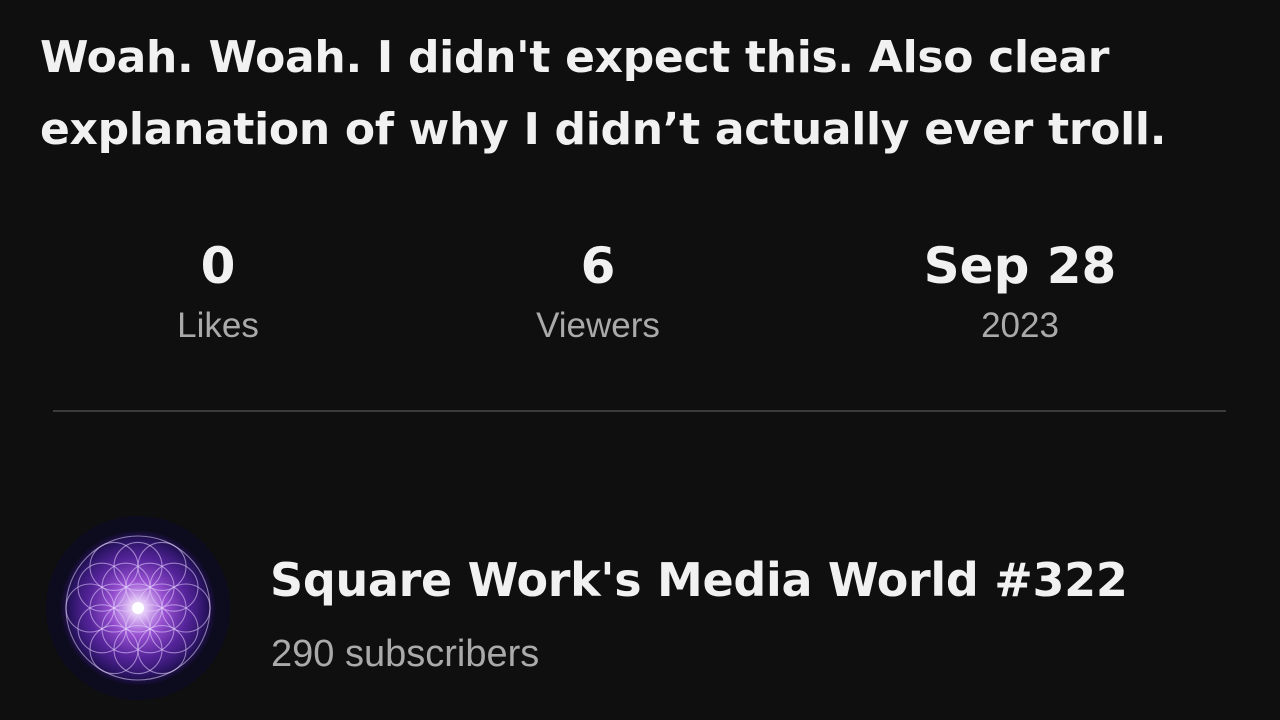 Image resolution: width=1280 pixels, height=720 pixels. Describe the element at coordinates (598, 325) in the screenshot. I see `viewers-label: Viewers` at that location.